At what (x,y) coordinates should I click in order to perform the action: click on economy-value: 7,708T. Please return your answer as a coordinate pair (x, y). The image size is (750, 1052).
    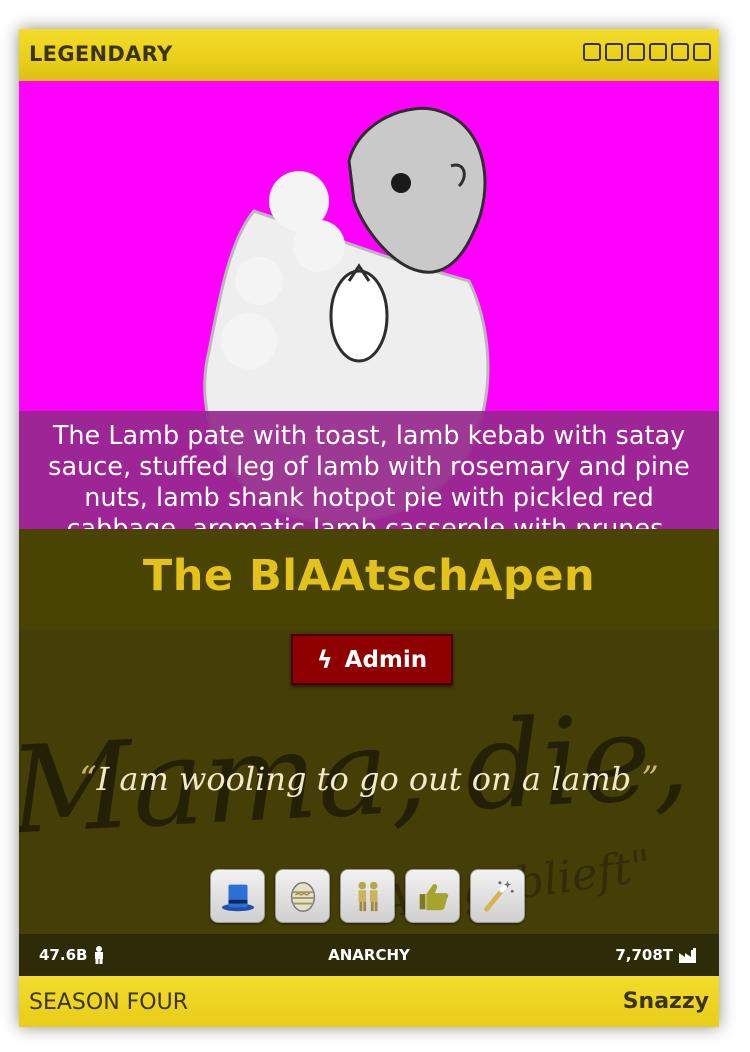
    Looking at the image, I should click on (644, 955).